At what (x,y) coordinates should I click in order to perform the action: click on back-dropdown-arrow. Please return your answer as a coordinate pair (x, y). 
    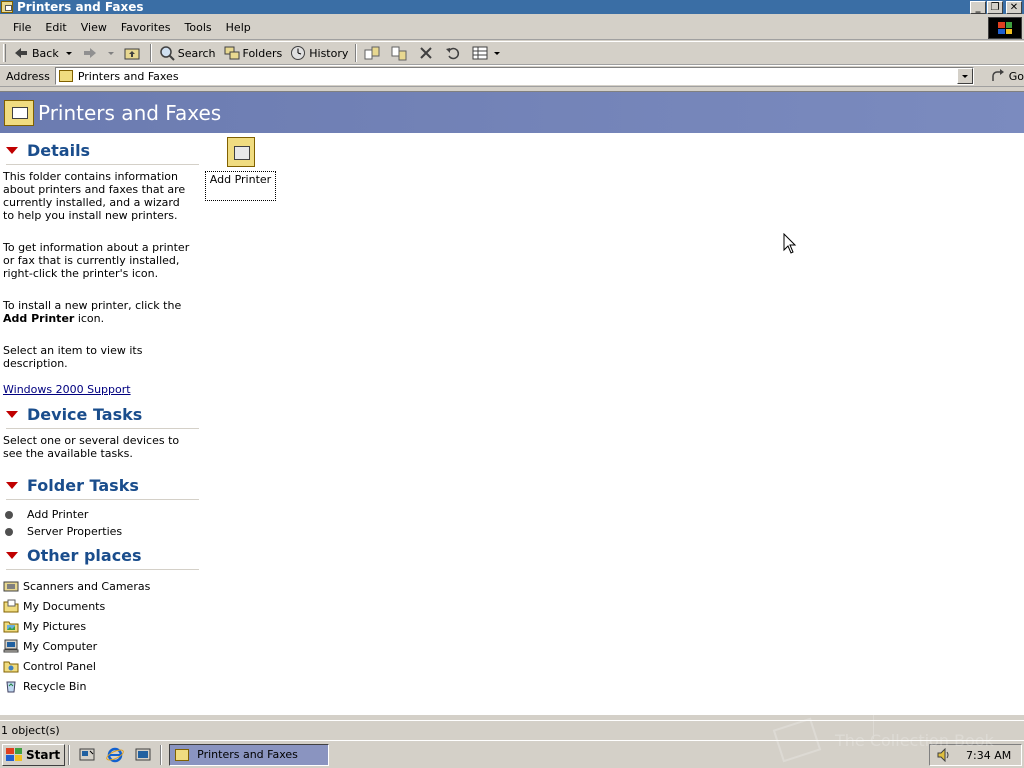
    Looking at the image, I should click on (68, 53).